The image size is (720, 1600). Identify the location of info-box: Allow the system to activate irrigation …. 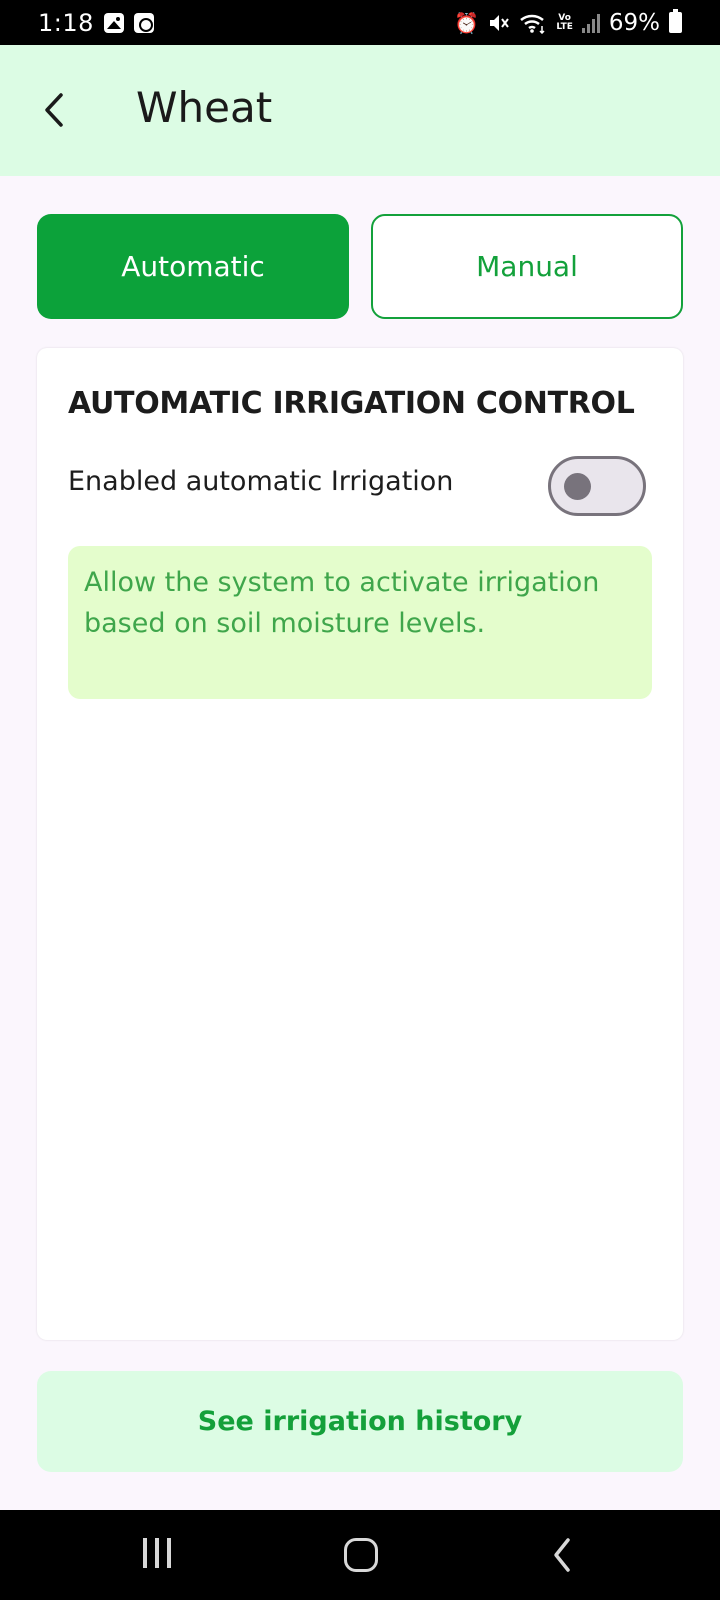
(360, 622).